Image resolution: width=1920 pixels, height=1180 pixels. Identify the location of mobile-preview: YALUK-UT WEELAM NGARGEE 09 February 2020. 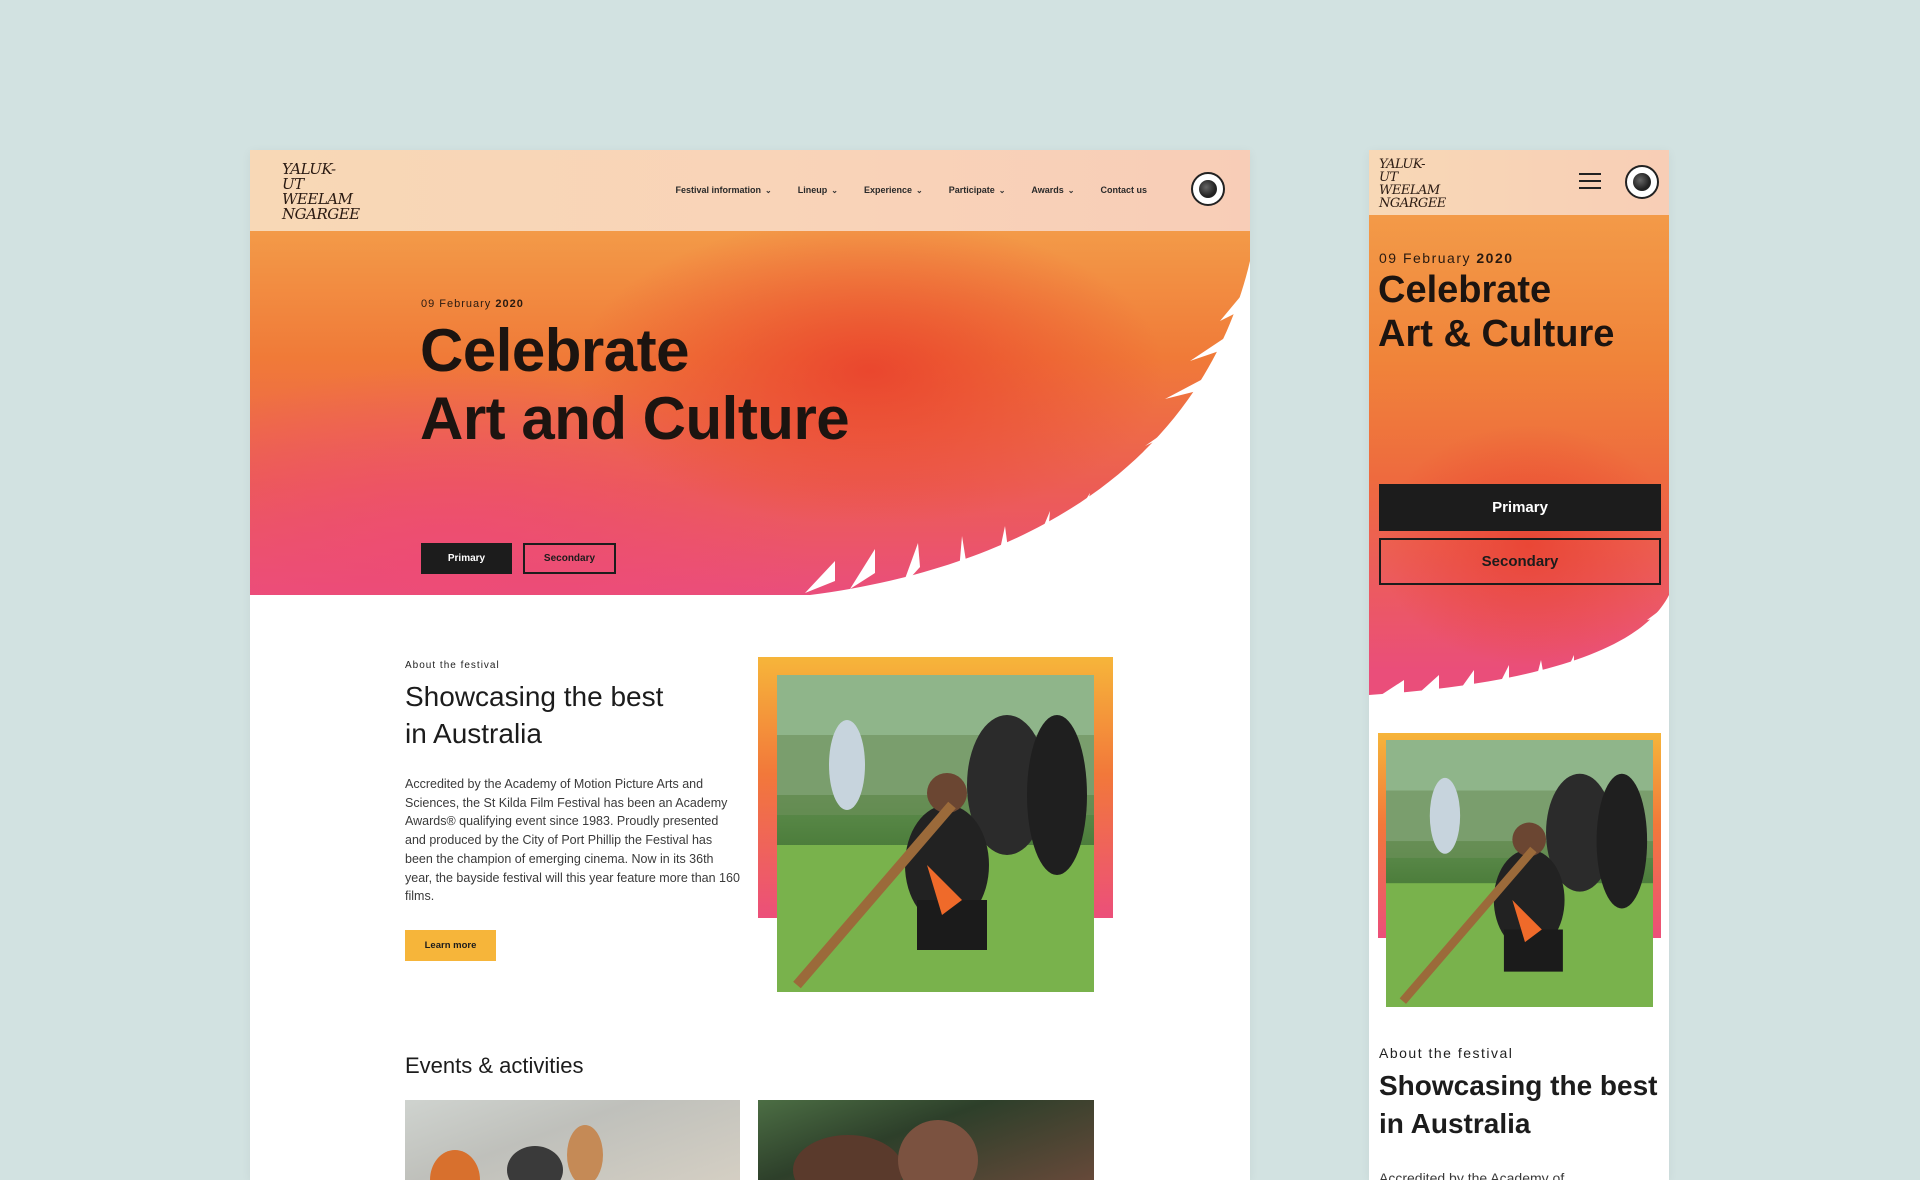
(1519, 665).